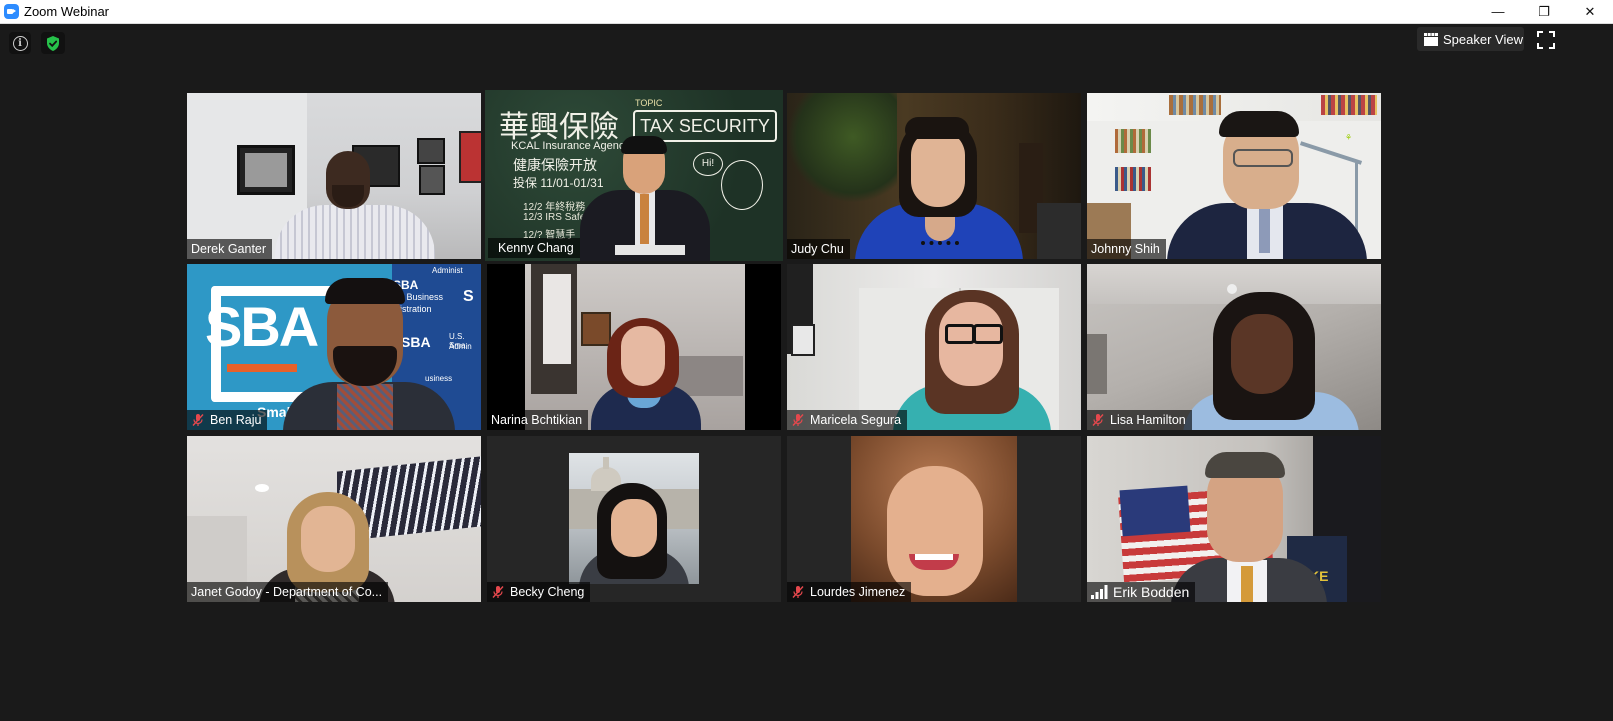 Image resolution: width=1613 pixels, height=721 pixels. I want to click on participant-name: Derek Ganter, so click(229, 249).